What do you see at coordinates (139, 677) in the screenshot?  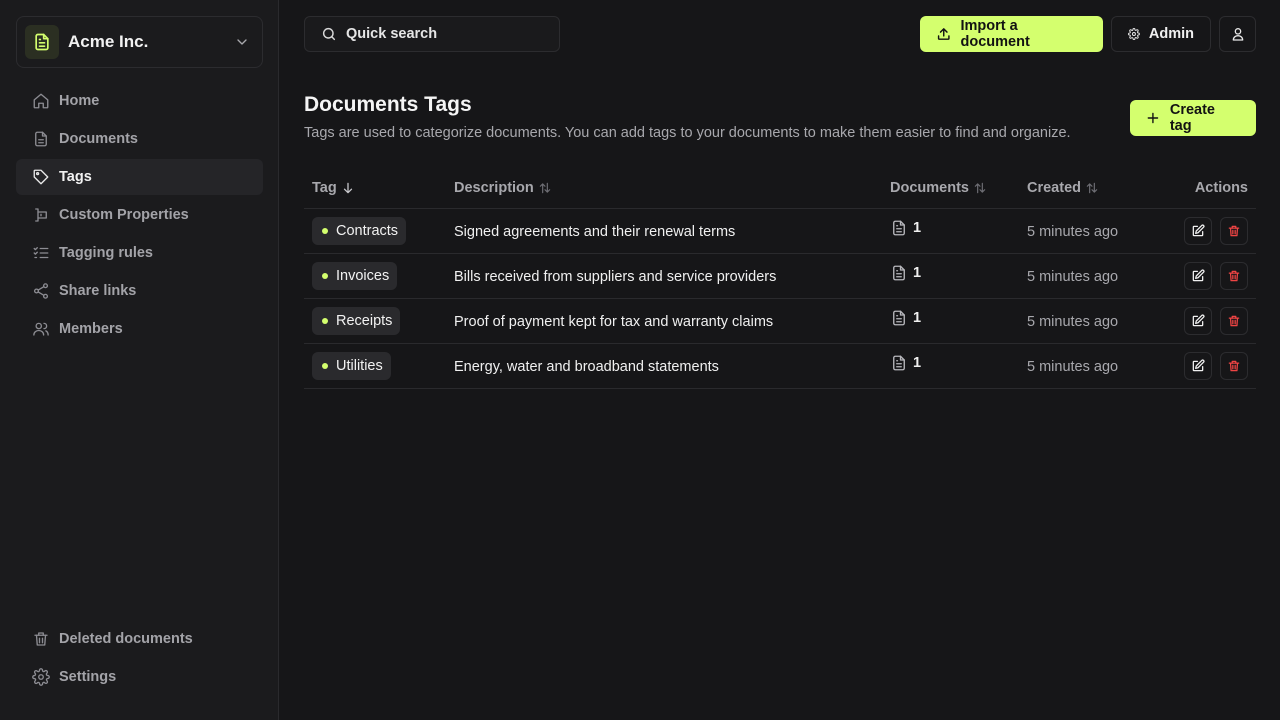 I see `sidebar-item-settings: Settings` at bounding box center [139, 677].